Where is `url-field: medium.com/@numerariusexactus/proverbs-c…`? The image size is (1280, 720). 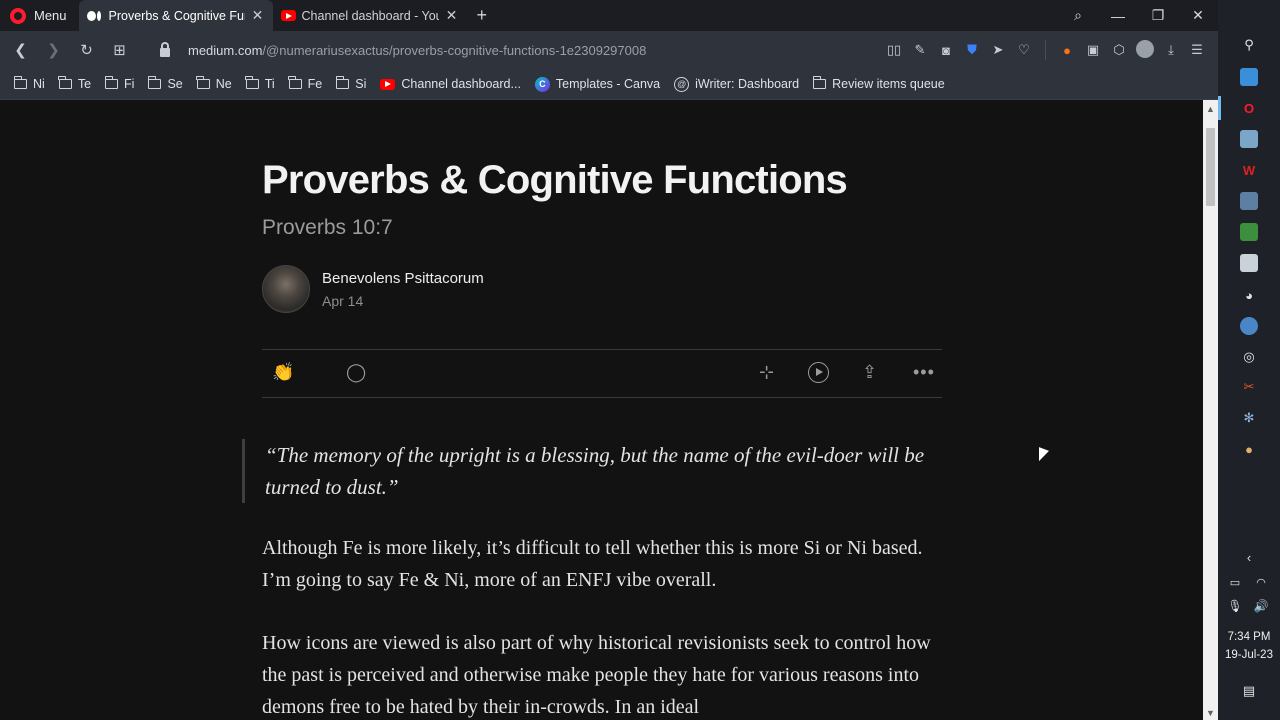
url-field: medium.com/@numerariusexactus/proverbs-c… is located at coordinates (403, 49).